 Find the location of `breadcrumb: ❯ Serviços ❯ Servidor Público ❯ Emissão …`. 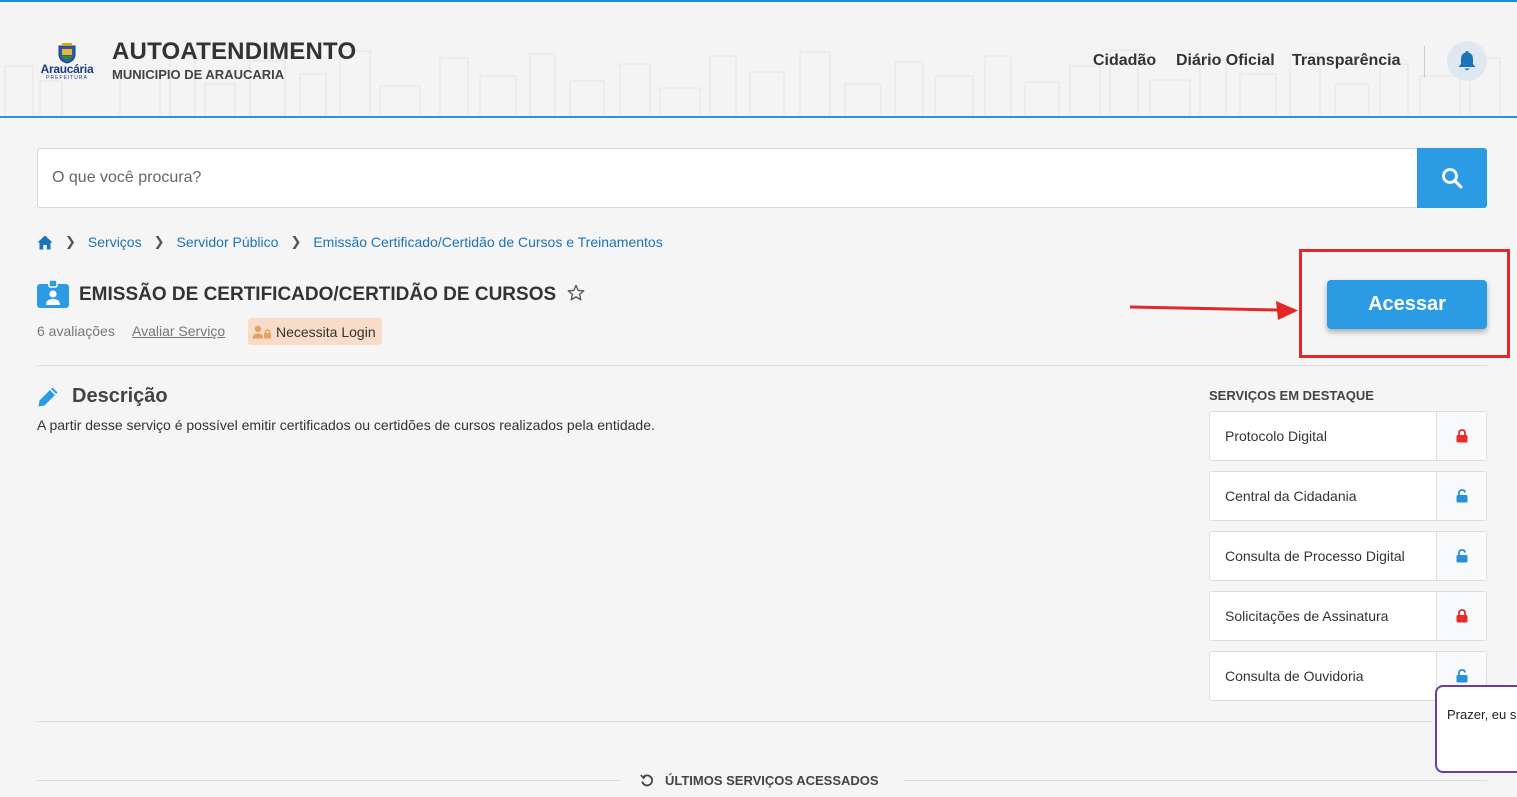

breadcrumb: ❯ Serviços ❯ Servidor Público ❯ Emissão … is located at coordinates (350, 242).